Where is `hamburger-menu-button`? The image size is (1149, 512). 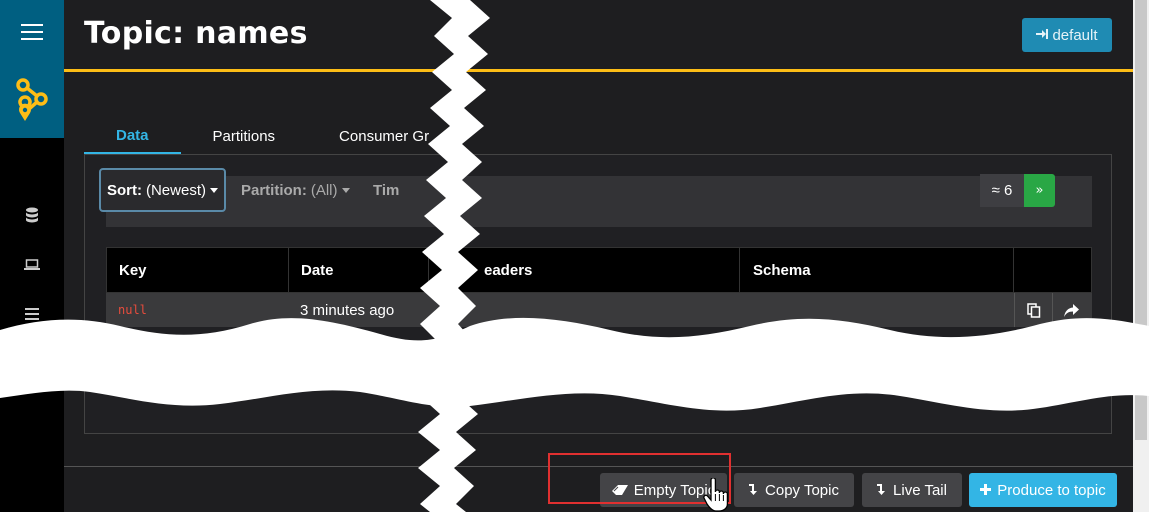 hamburger-menu-button is located at coordinates (32, 32).